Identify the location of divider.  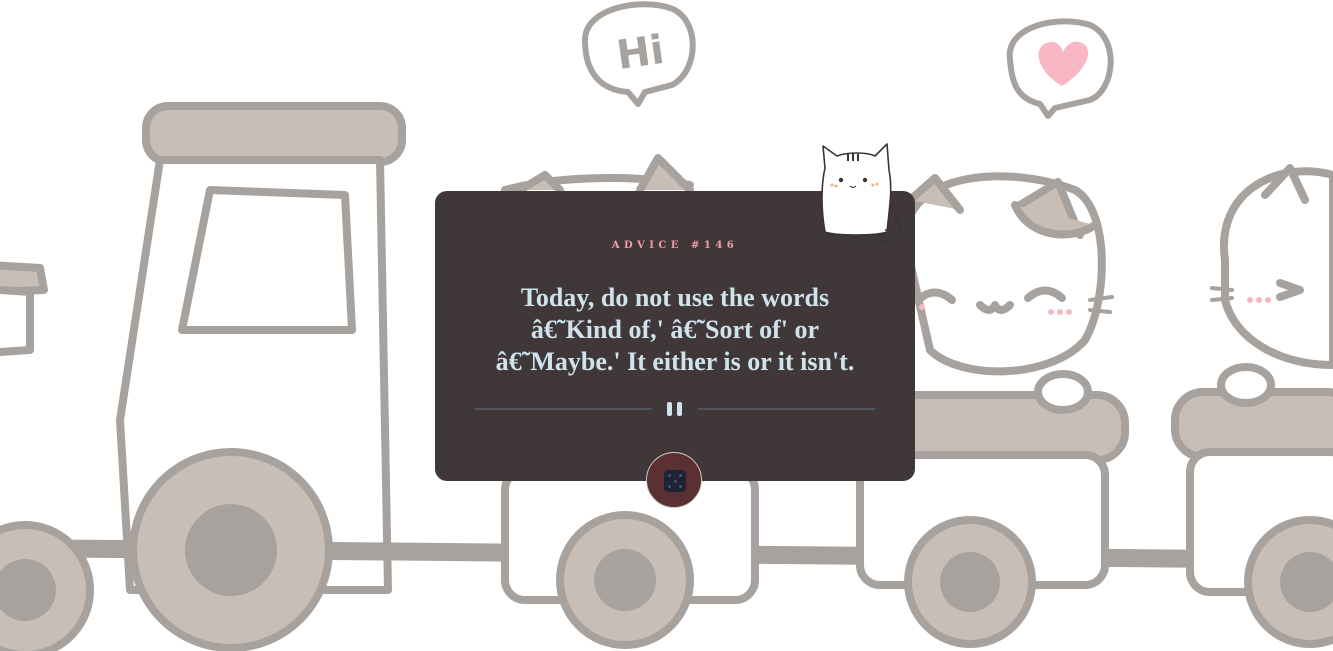
(675, 409).